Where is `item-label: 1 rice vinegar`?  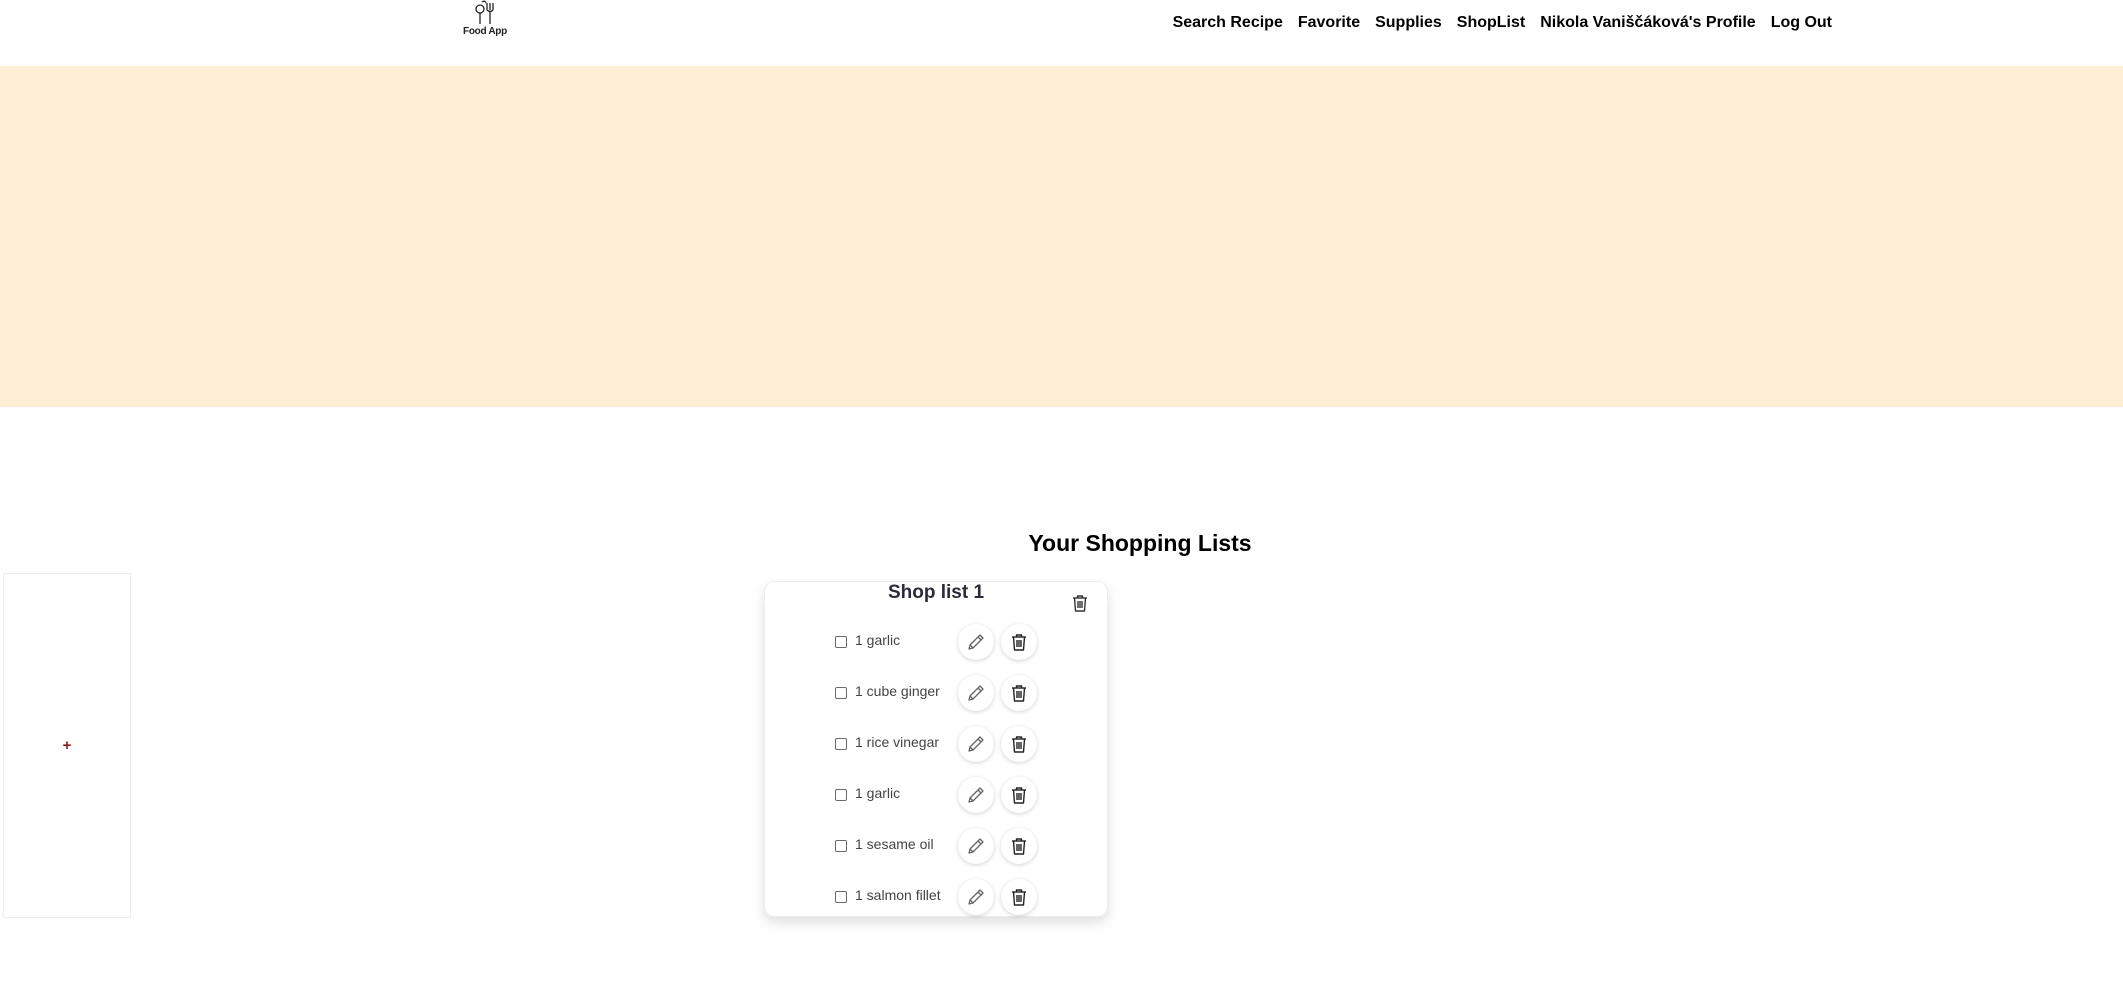 item-label: 1 rice vinegar is located at coordinates (897, 742).